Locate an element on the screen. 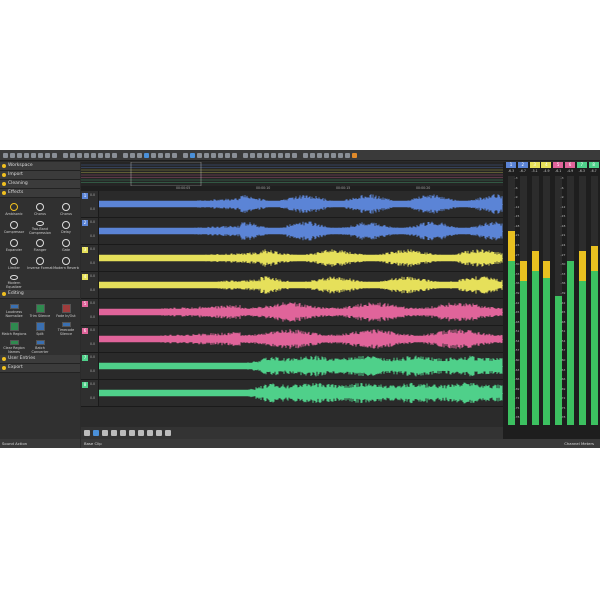  track-header: 1 0.0 0.0 is located at coordinates (90, 204).